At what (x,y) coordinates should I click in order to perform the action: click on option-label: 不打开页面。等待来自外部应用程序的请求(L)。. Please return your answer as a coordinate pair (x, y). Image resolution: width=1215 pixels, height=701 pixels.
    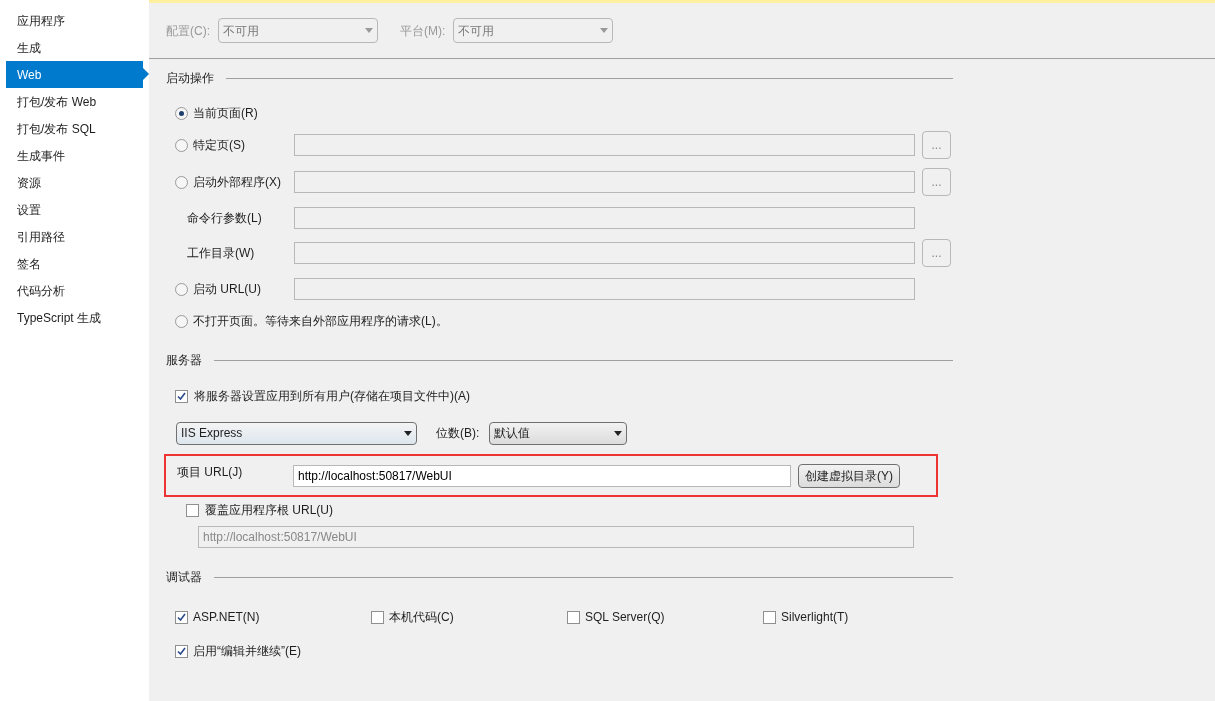
    Looking at the image, I should click on (320, 321).